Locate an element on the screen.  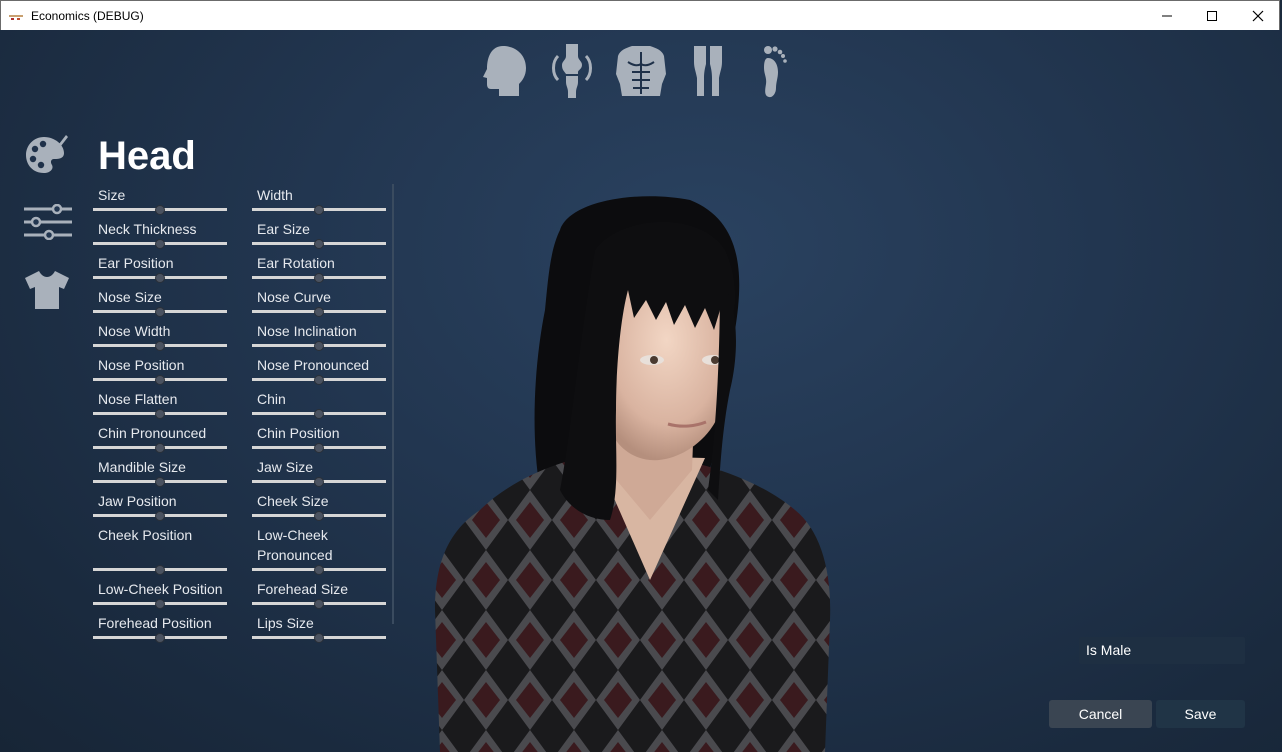
slider-row: Cheek Position is located at coordinates (160, 551).